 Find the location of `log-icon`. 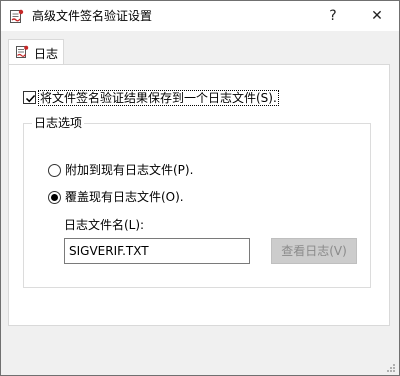

log-icon is located at coordinates (22, 52).